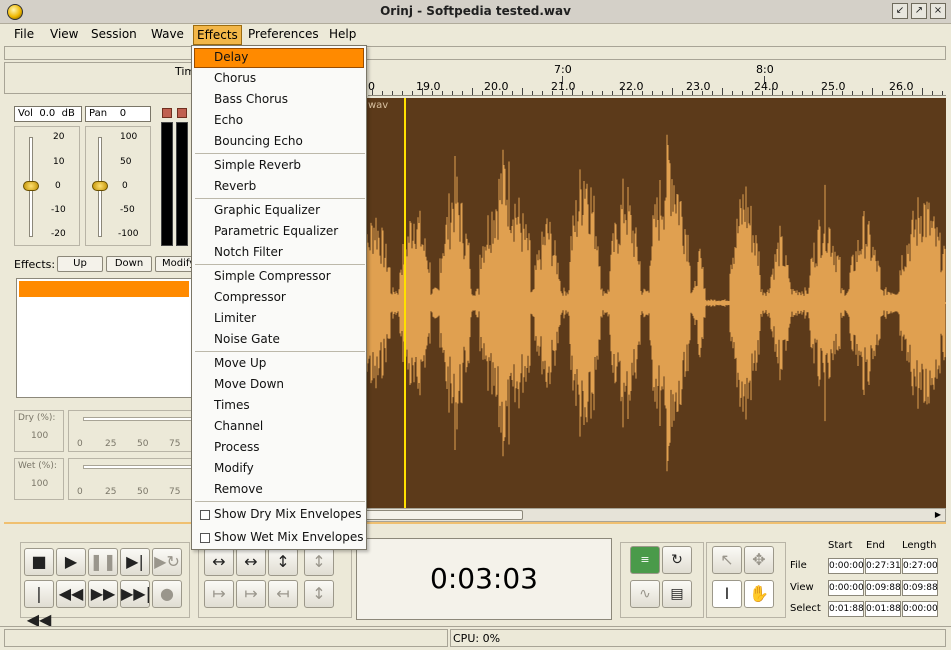 The height and width of the screenshot is (650, 951). Describe the element at coordinates (798, 565) in the screenshot. I see `grid-row-label: File` at that location.